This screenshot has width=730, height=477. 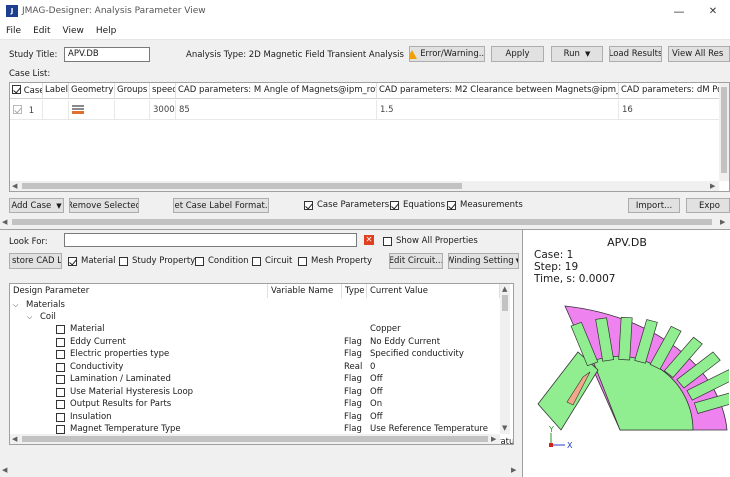 I want to click on select-all-checkbox, so click(x=16, y=89).